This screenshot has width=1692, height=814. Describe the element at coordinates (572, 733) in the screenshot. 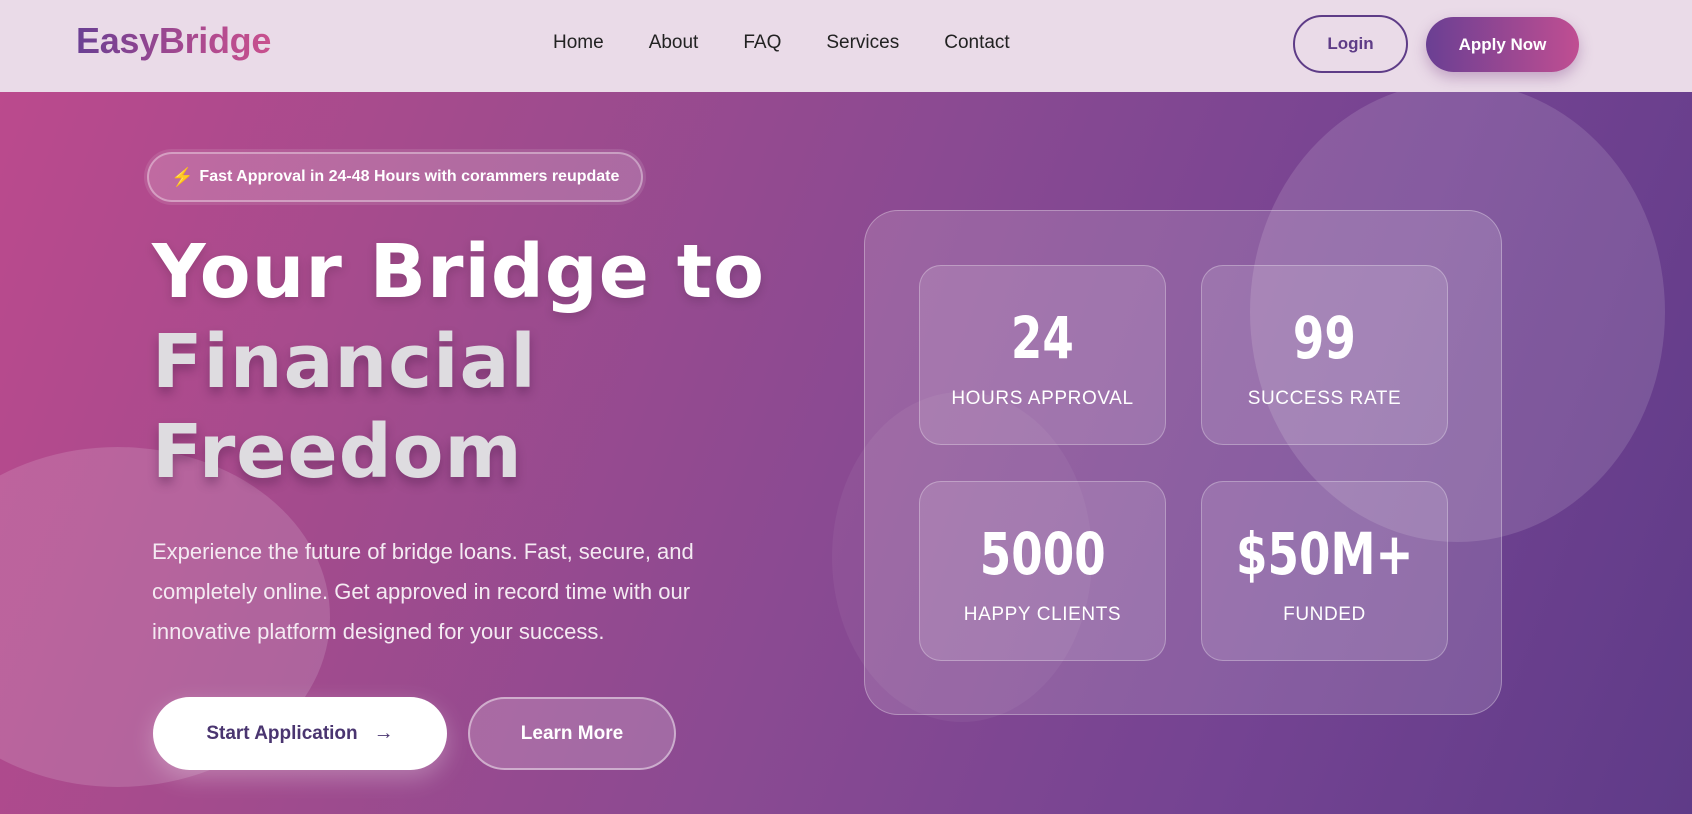

I see `learn-more-button: Learn More` at that location.